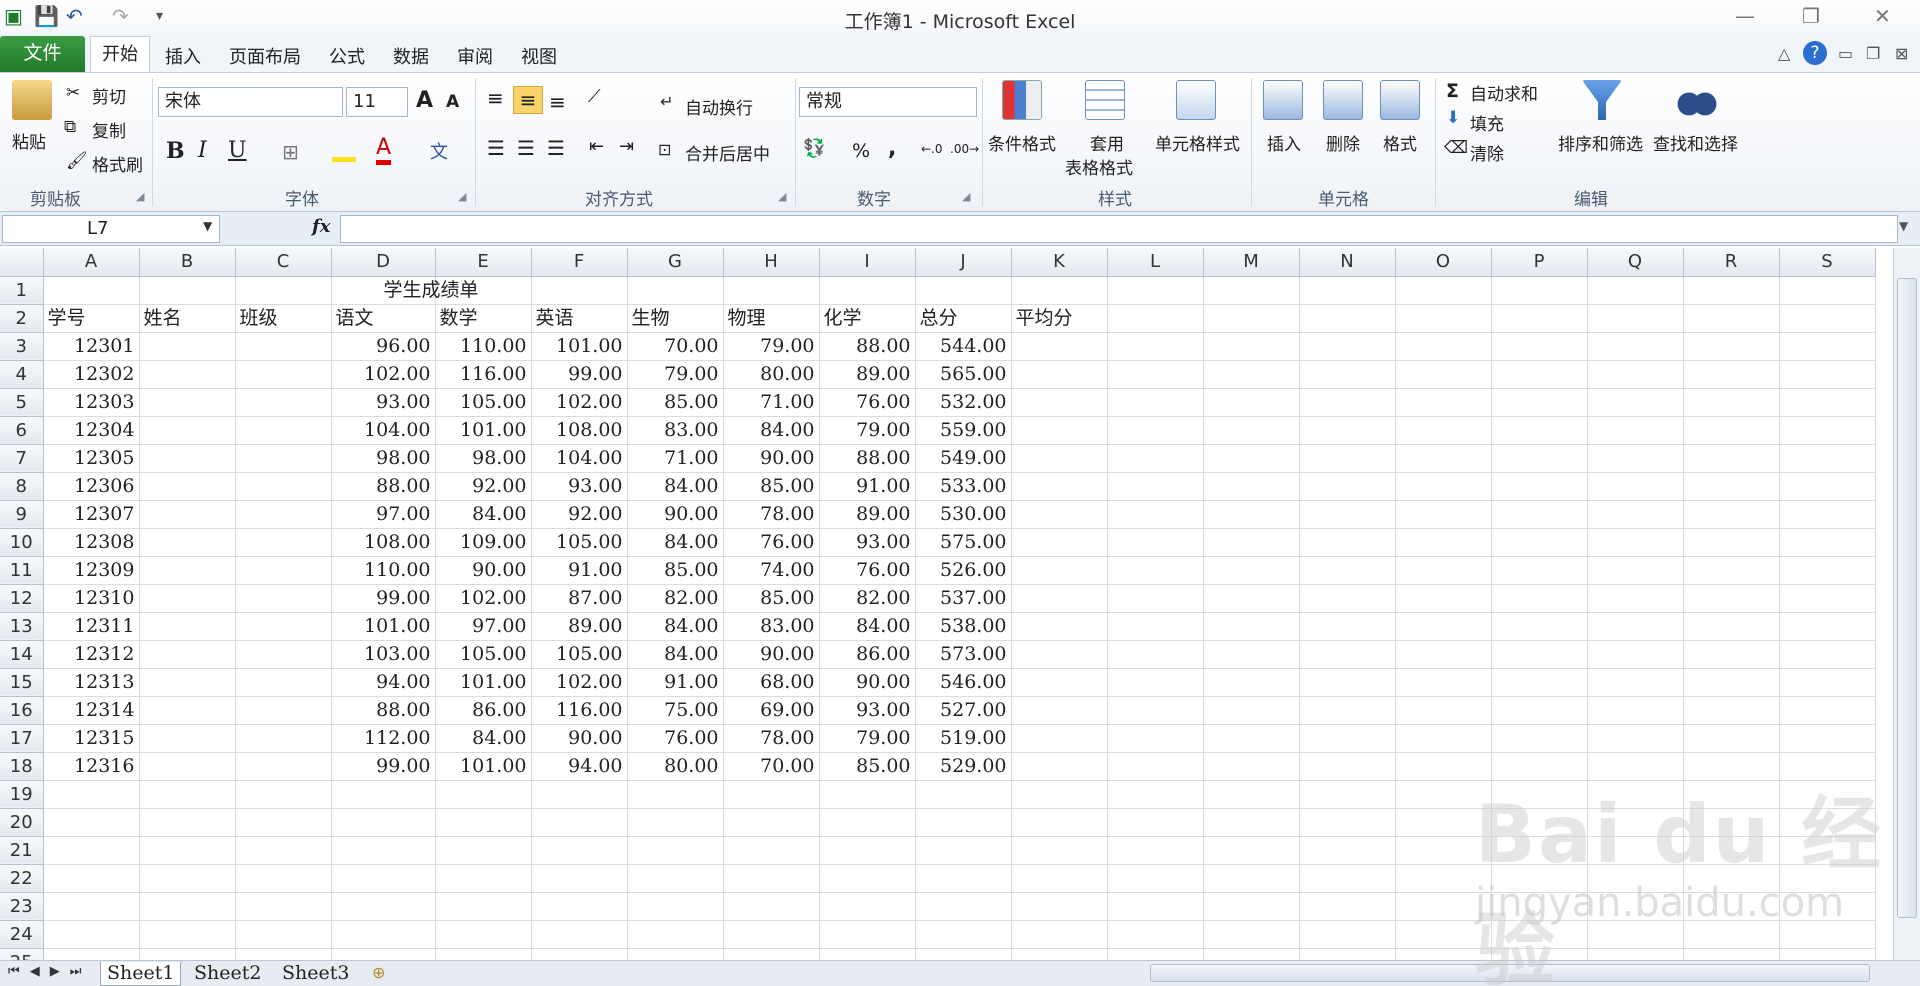 The height and width of the screenshot is (986, 1920). I want to click on cell: 12304, so click(91, 430).